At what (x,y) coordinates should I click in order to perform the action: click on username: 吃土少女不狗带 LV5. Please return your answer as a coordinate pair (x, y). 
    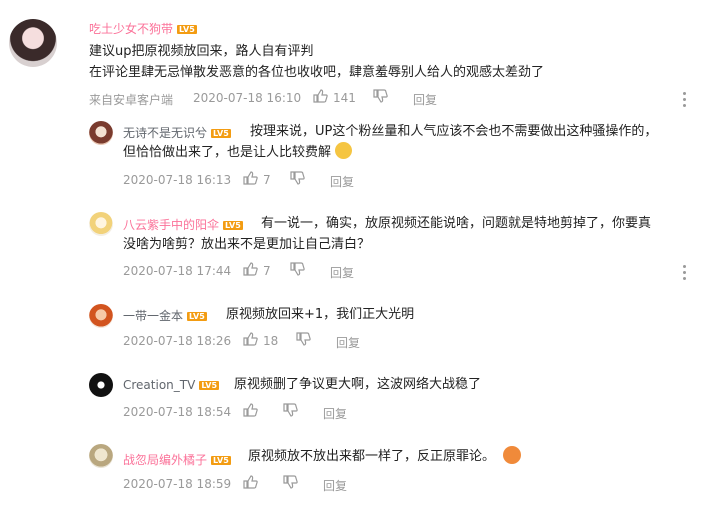
    Looking at the image, I should click on (143, 28).